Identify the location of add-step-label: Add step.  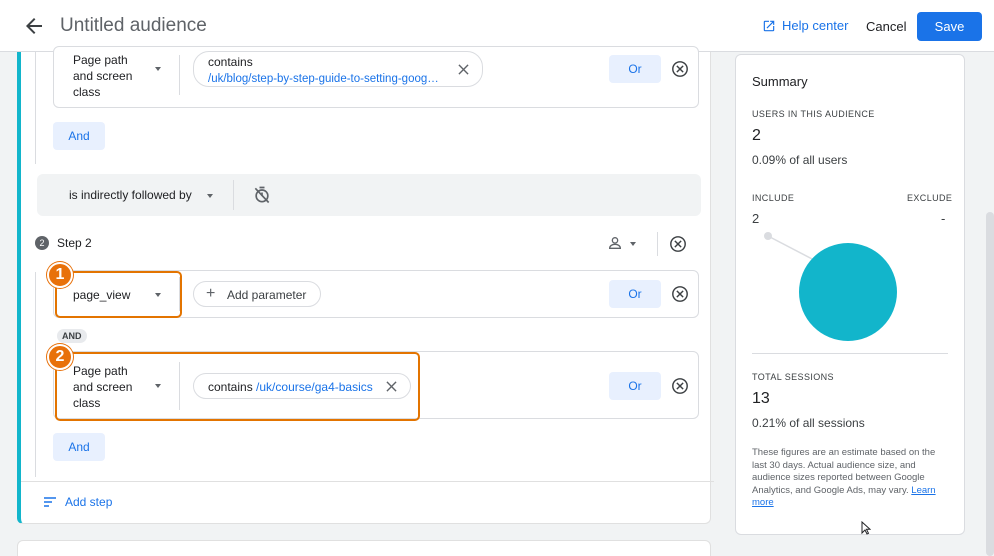
(89, 502).